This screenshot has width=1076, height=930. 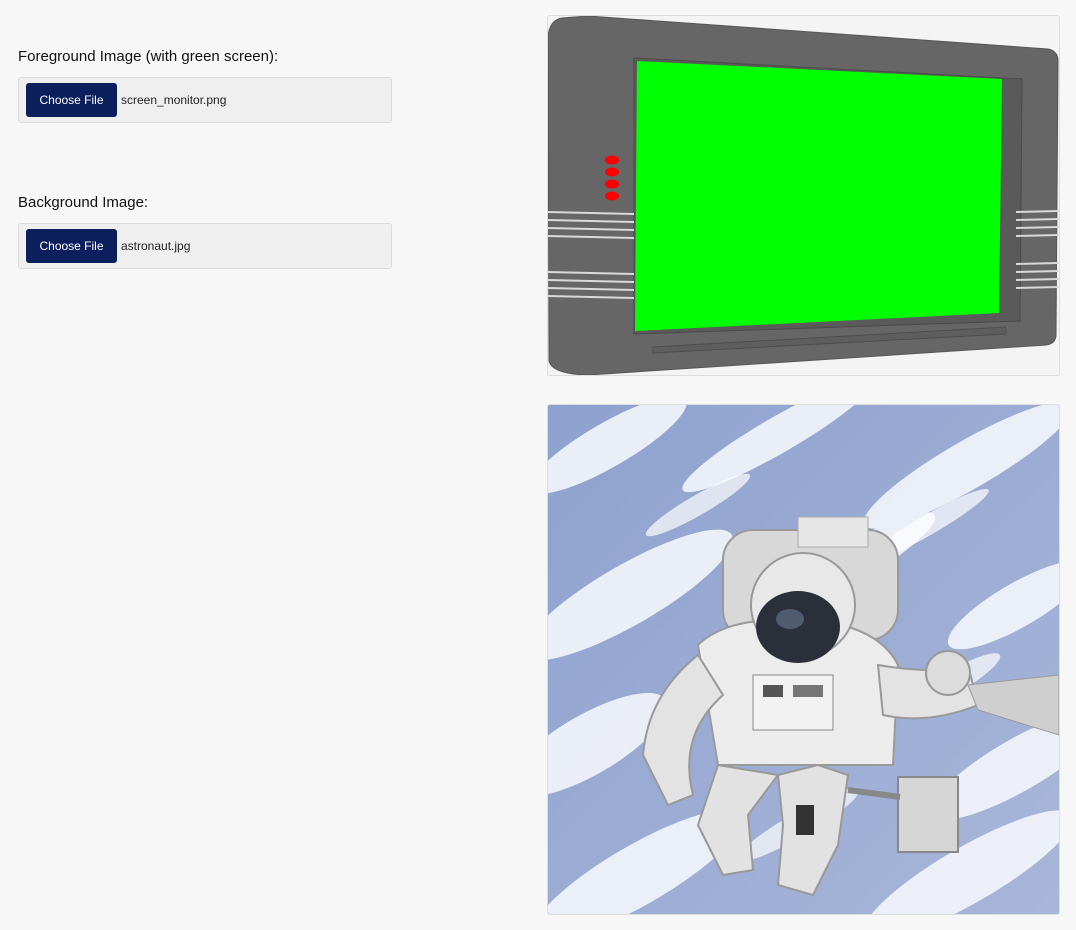 I want to click on foreground-choose-file-button: Choose File, so click(x=71, y=100).